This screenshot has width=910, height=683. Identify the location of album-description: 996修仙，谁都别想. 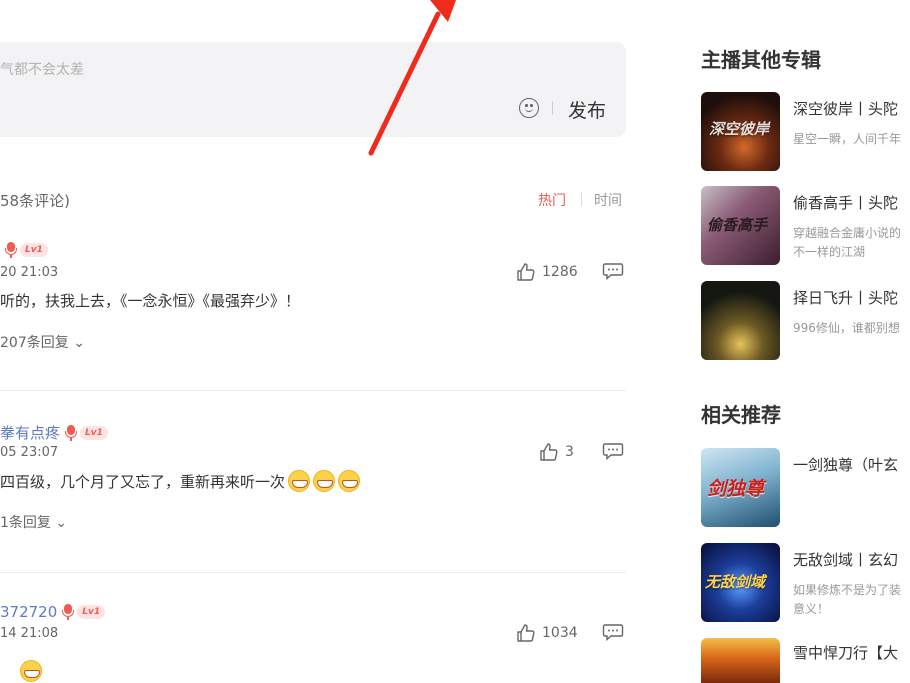
(846, 328).